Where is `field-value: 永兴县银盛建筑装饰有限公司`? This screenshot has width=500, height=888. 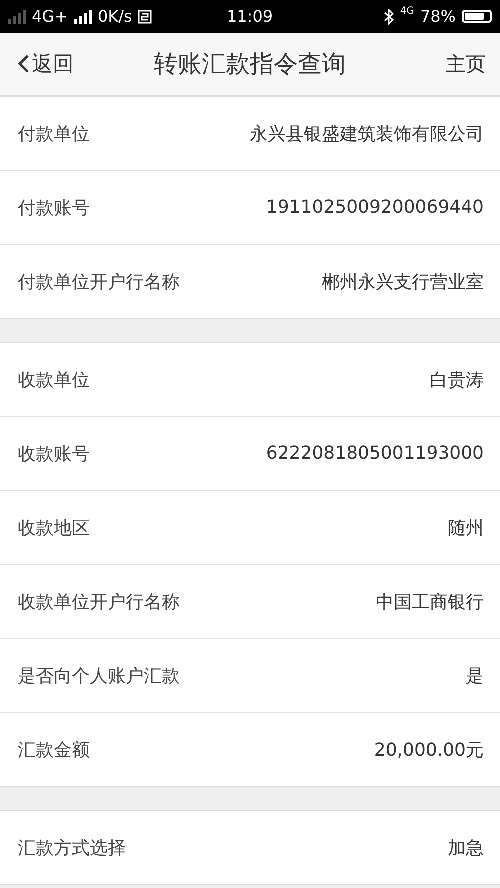 field-value: 永兴县银盛建筑装饰有限公司 is located at coordinates (367, 134).